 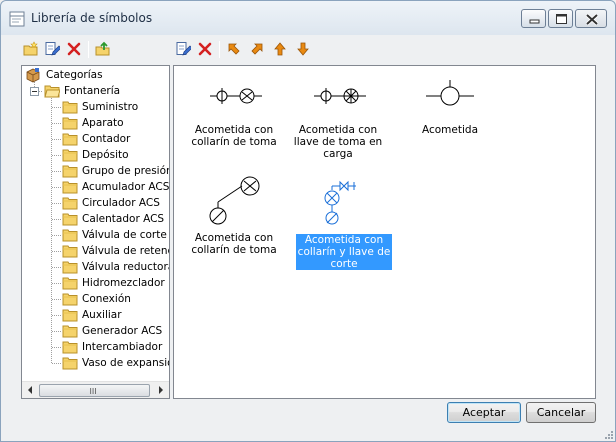 I want to click on tree-group-label: Fontanería, so click(x=92, y=91).